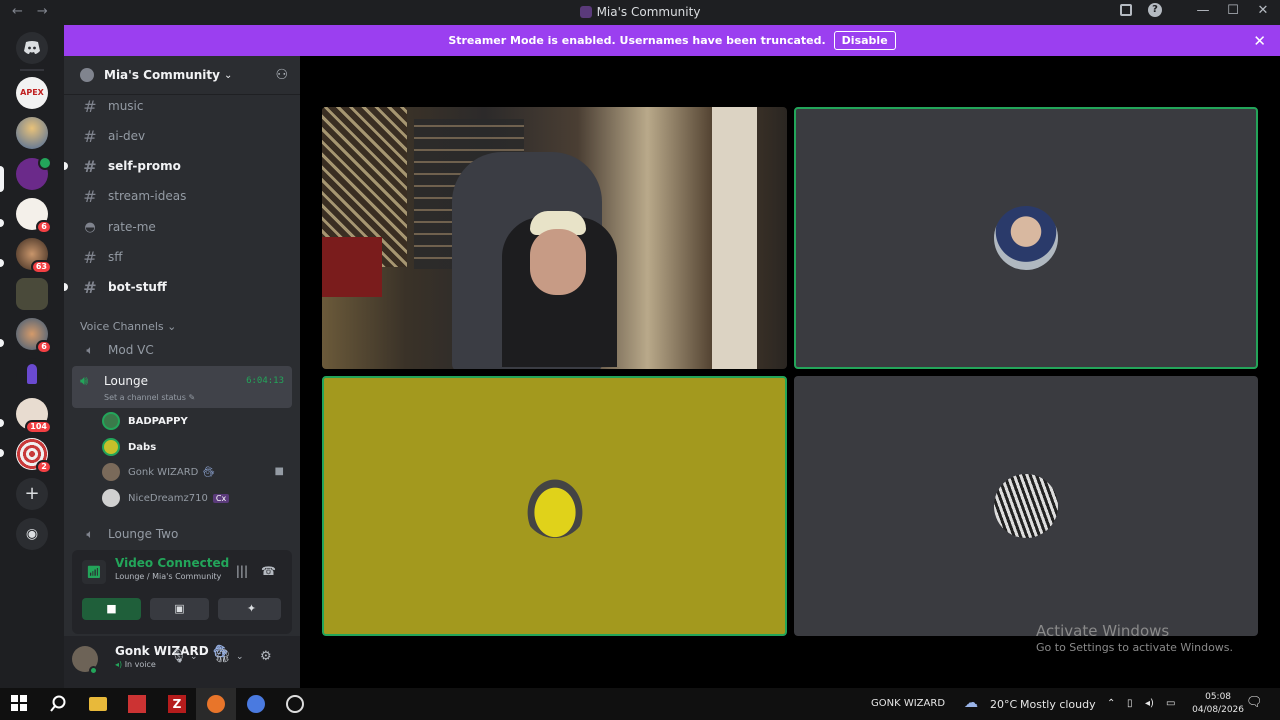 This screenshot has width=1280, height=720. What do you see at coordinates (1218, 704) in the screenshot?
I see `clock: 05:08 04/08/2026` at bounding box center [1218, 704].